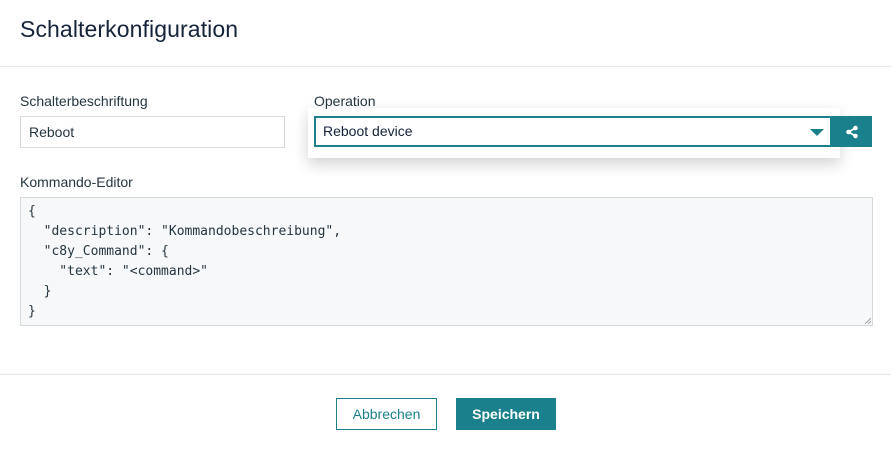 This screenshot has width=891, height=450. I want to click on share-icon, so click(852, 131).